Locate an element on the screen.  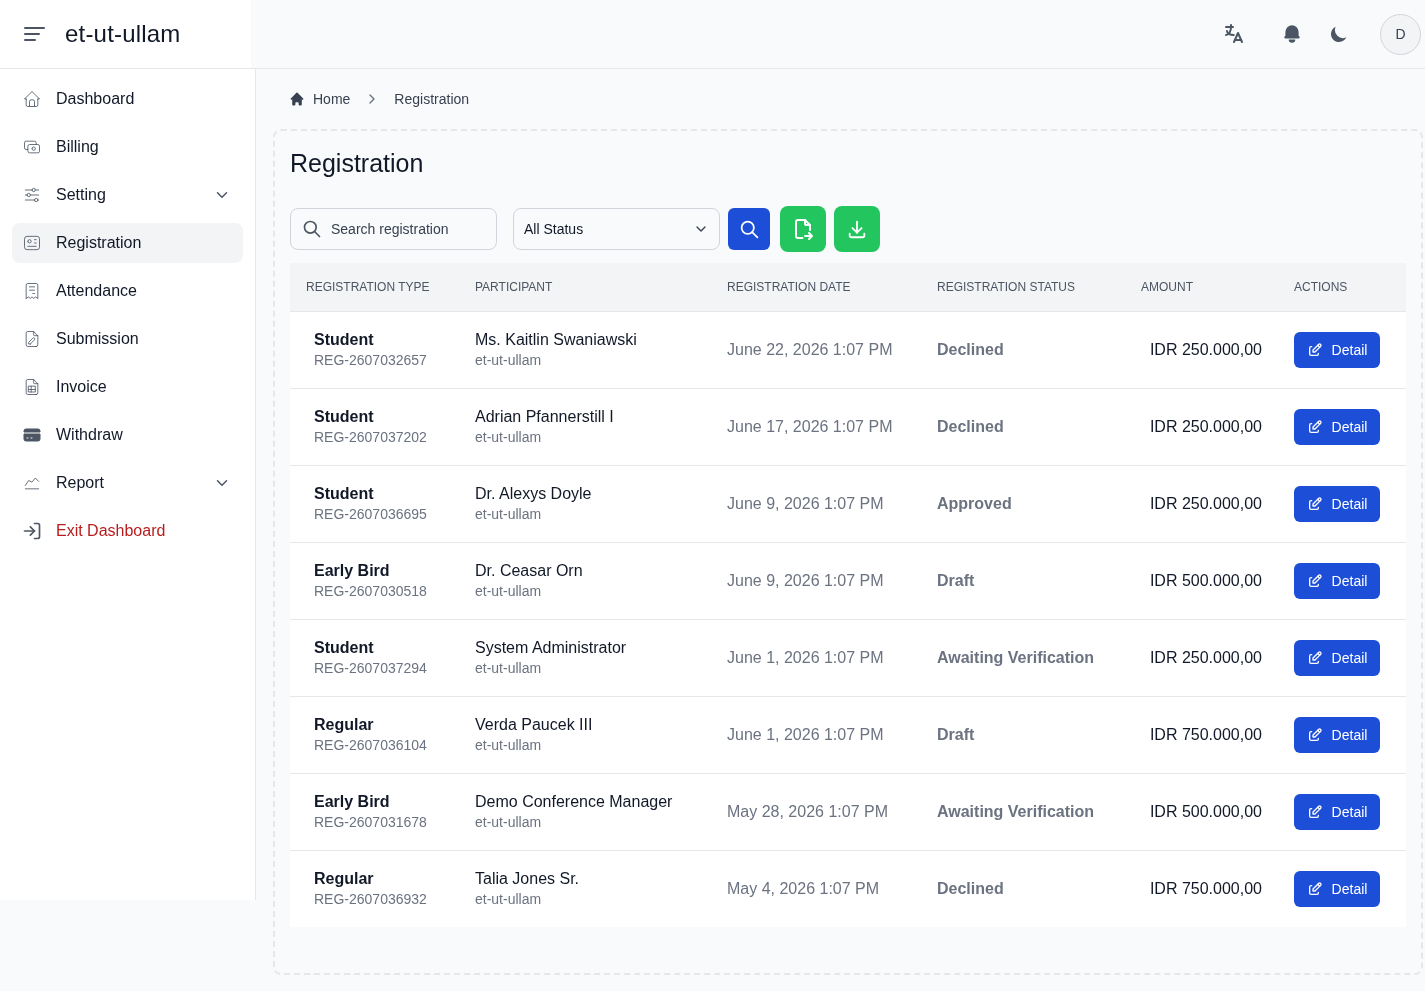
menu-icon is located at coordinates (34, 34).